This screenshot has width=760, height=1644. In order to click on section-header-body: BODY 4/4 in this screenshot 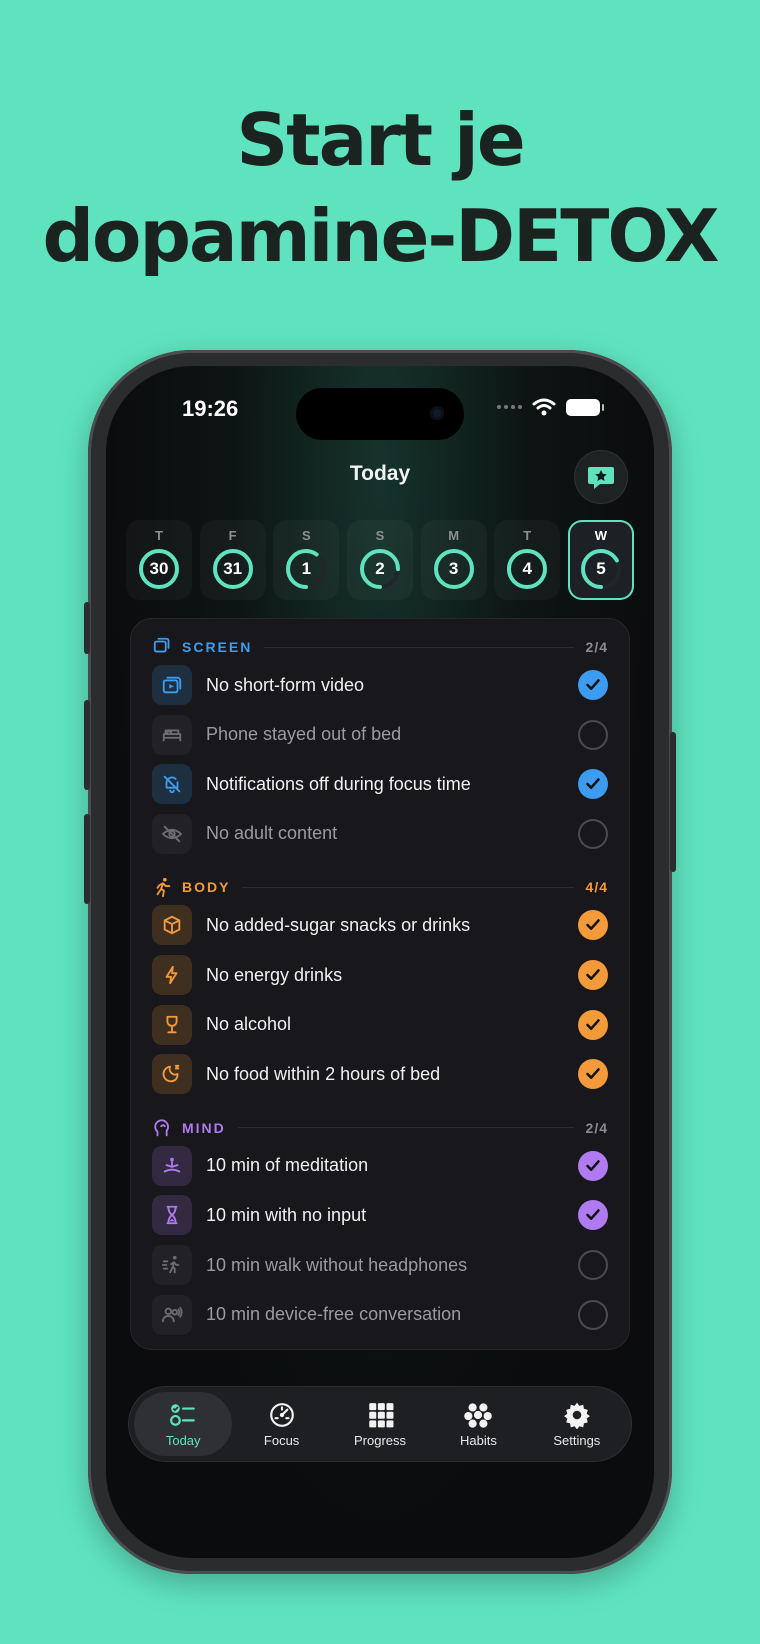, I will do `click(380, 887)`.